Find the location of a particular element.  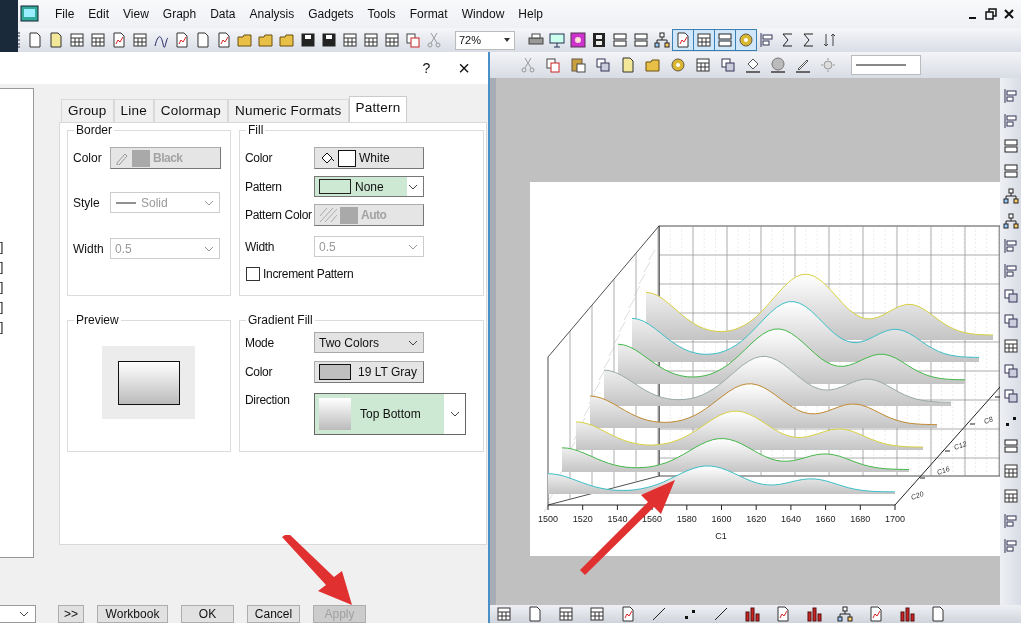

menu-item: Edit is located at coordinates (99, 14).